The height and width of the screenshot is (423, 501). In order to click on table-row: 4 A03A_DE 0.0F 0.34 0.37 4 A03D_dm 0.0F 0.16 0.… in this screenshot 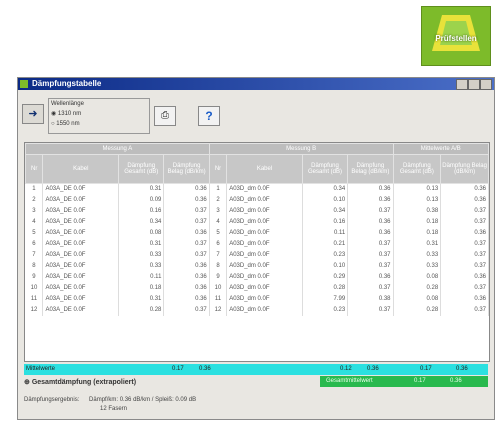, I will do `click(257, 222)`.